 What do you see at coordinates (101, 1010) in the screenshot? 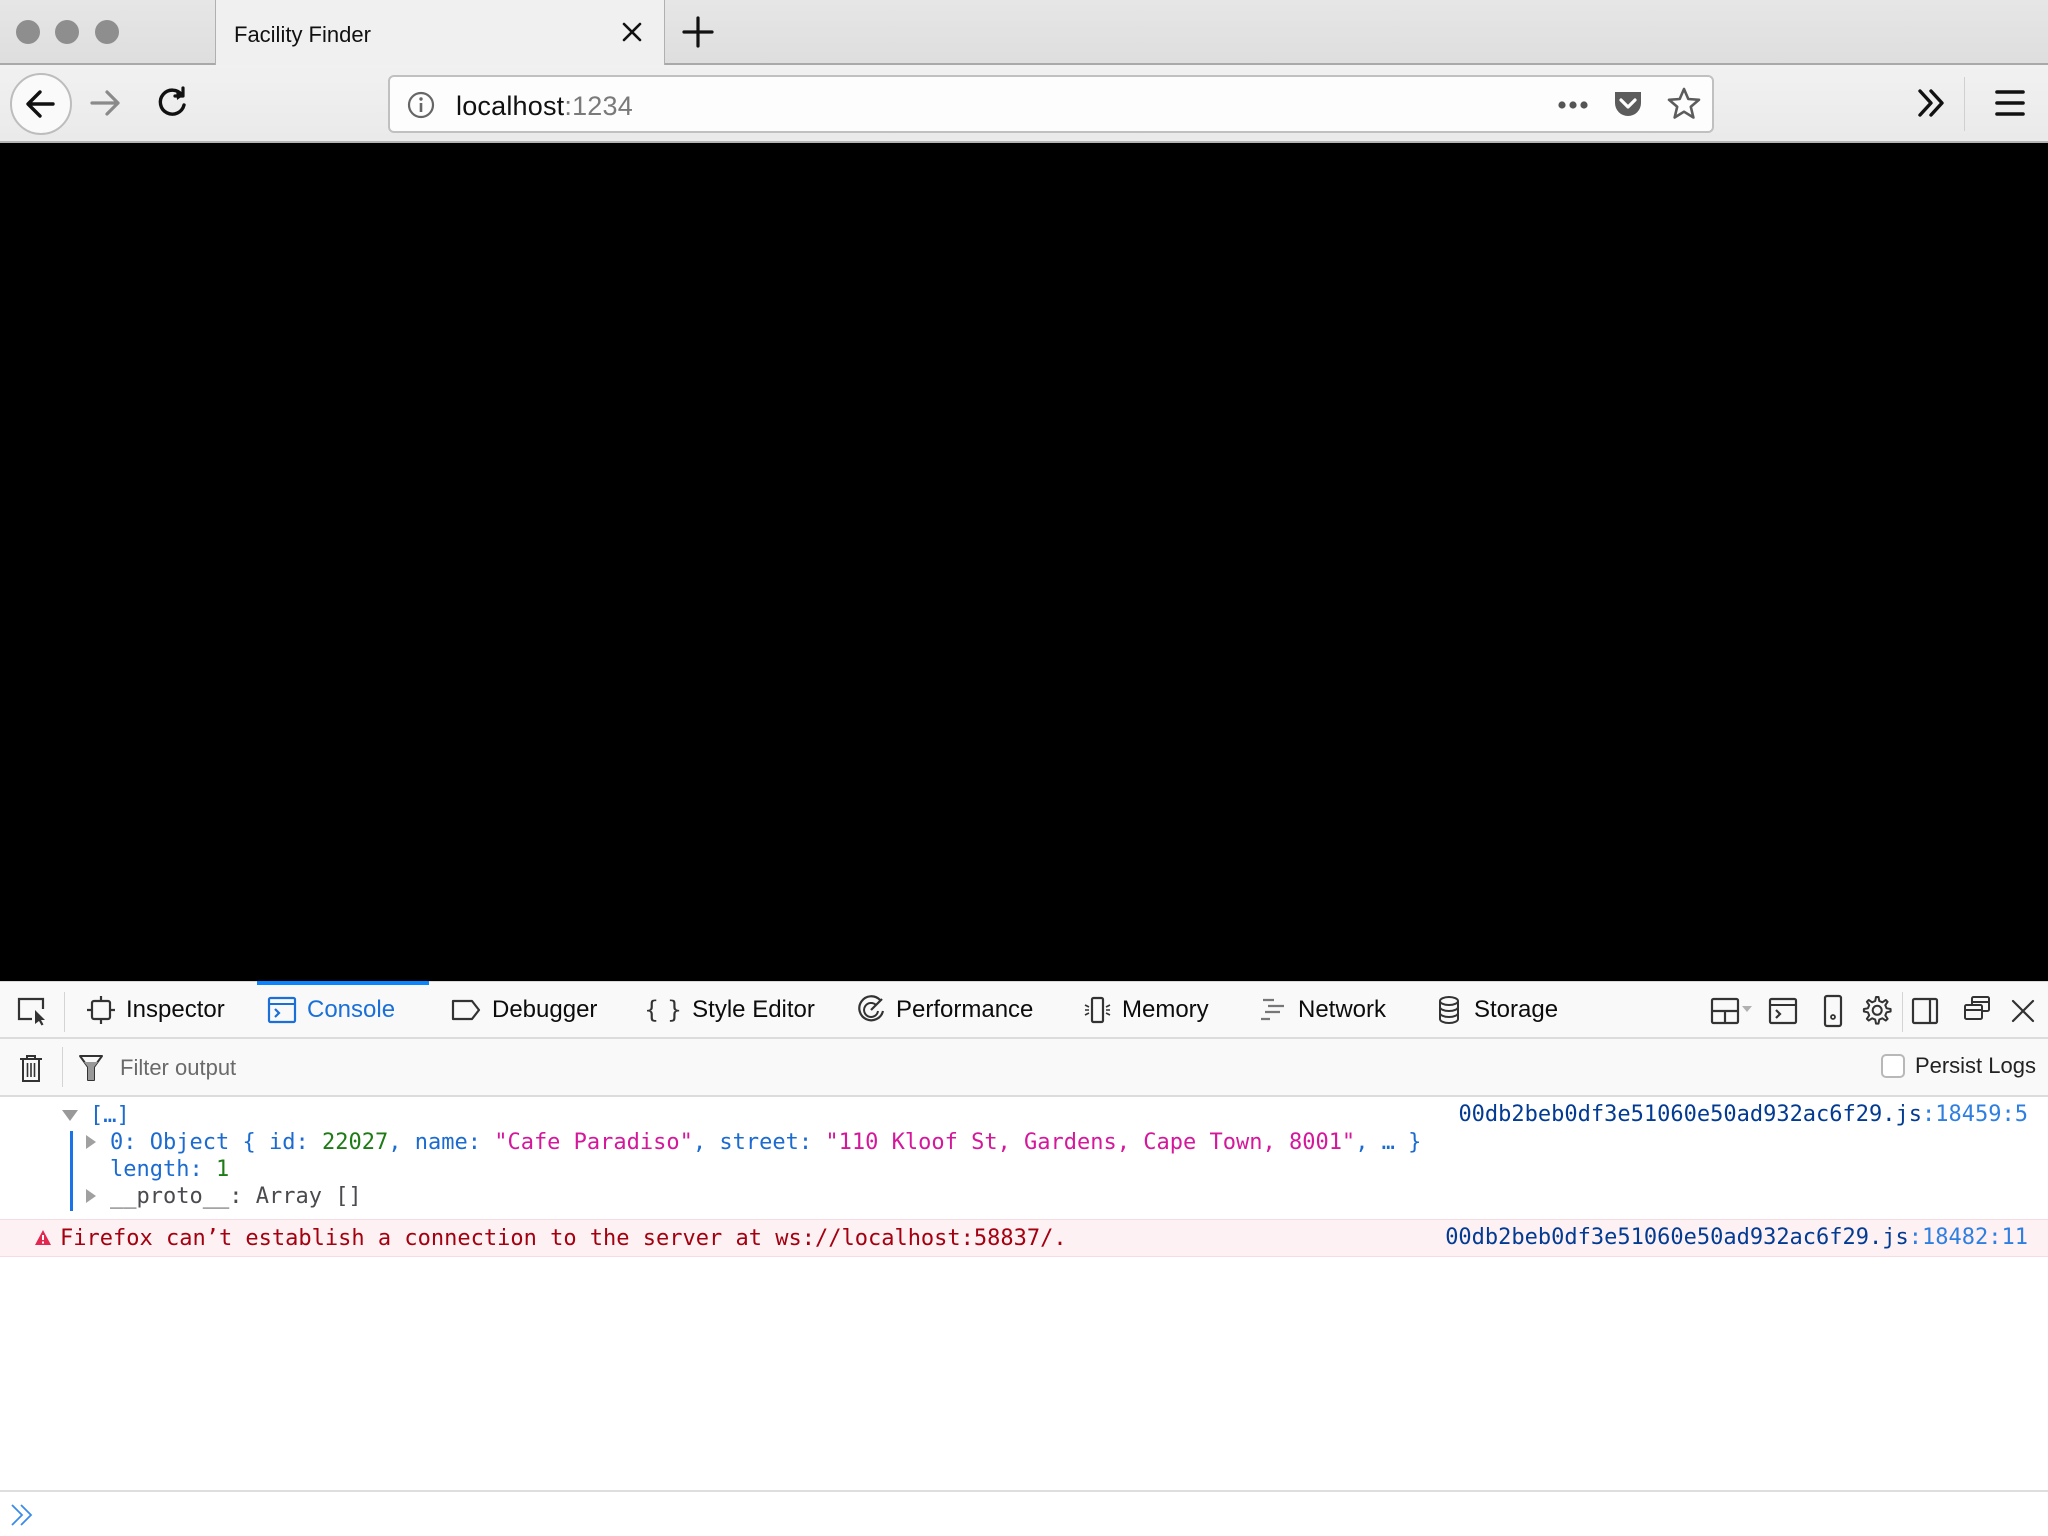
I see `inspector-icon` at bounding box center [101, 1010].